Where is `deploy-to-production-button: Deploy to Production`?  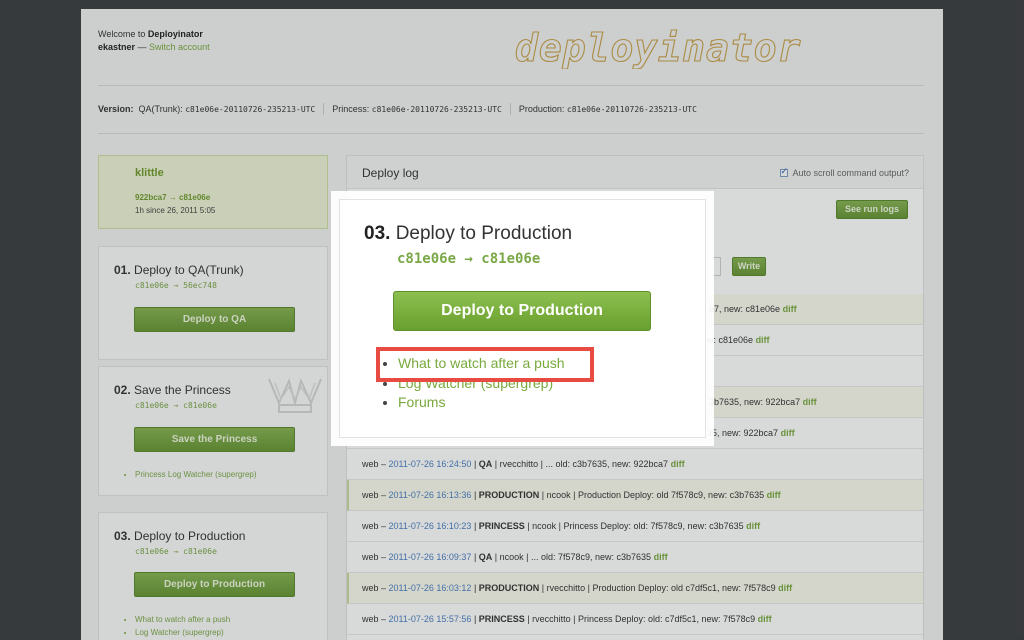 deploy-to-production-button: Deploy to Production is located at coordinates (522, 311).